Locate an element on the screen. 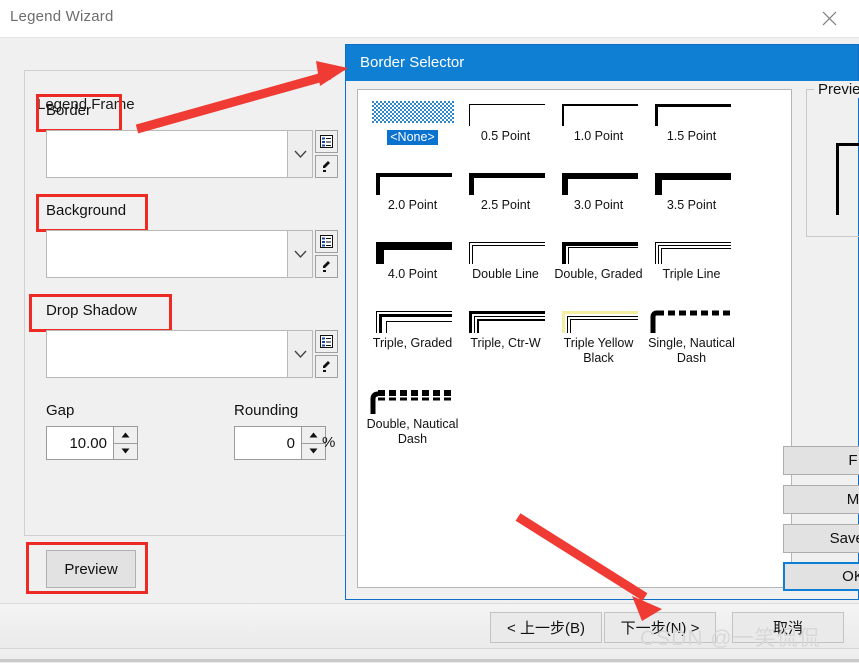 This screenshot has height=663, width=859. border-sample-label: 2.5 Point is located at coordinates (505, 205).